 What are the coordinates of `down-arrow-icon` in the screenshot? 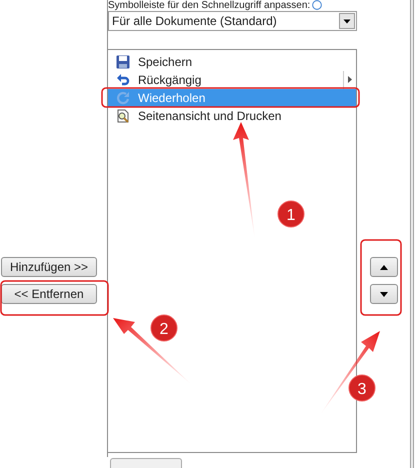 It's located at (384, 294).